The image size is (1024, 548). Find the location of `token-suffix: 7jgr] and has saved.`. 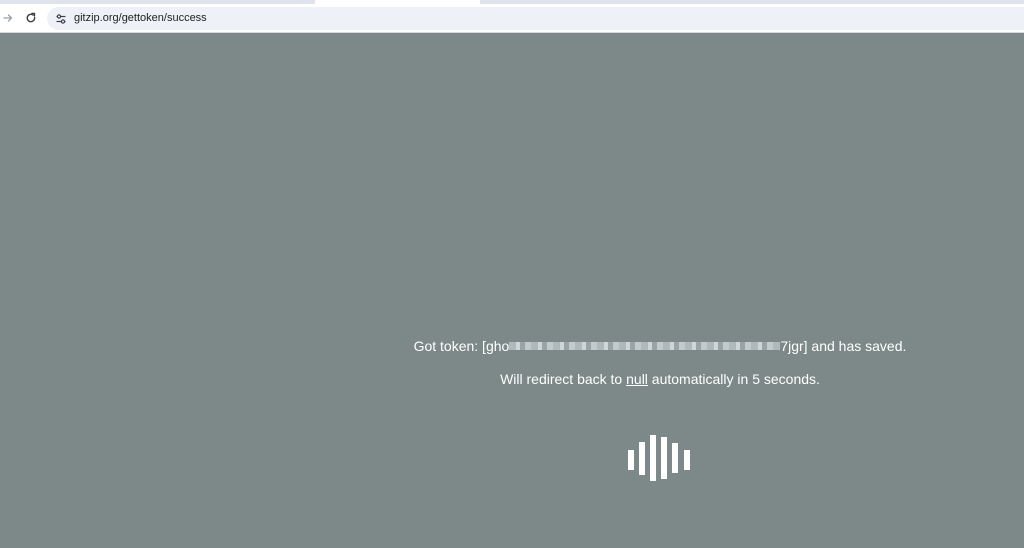

token-suffix: 7jgr] and has saved. is located at coordinates (843, 346).